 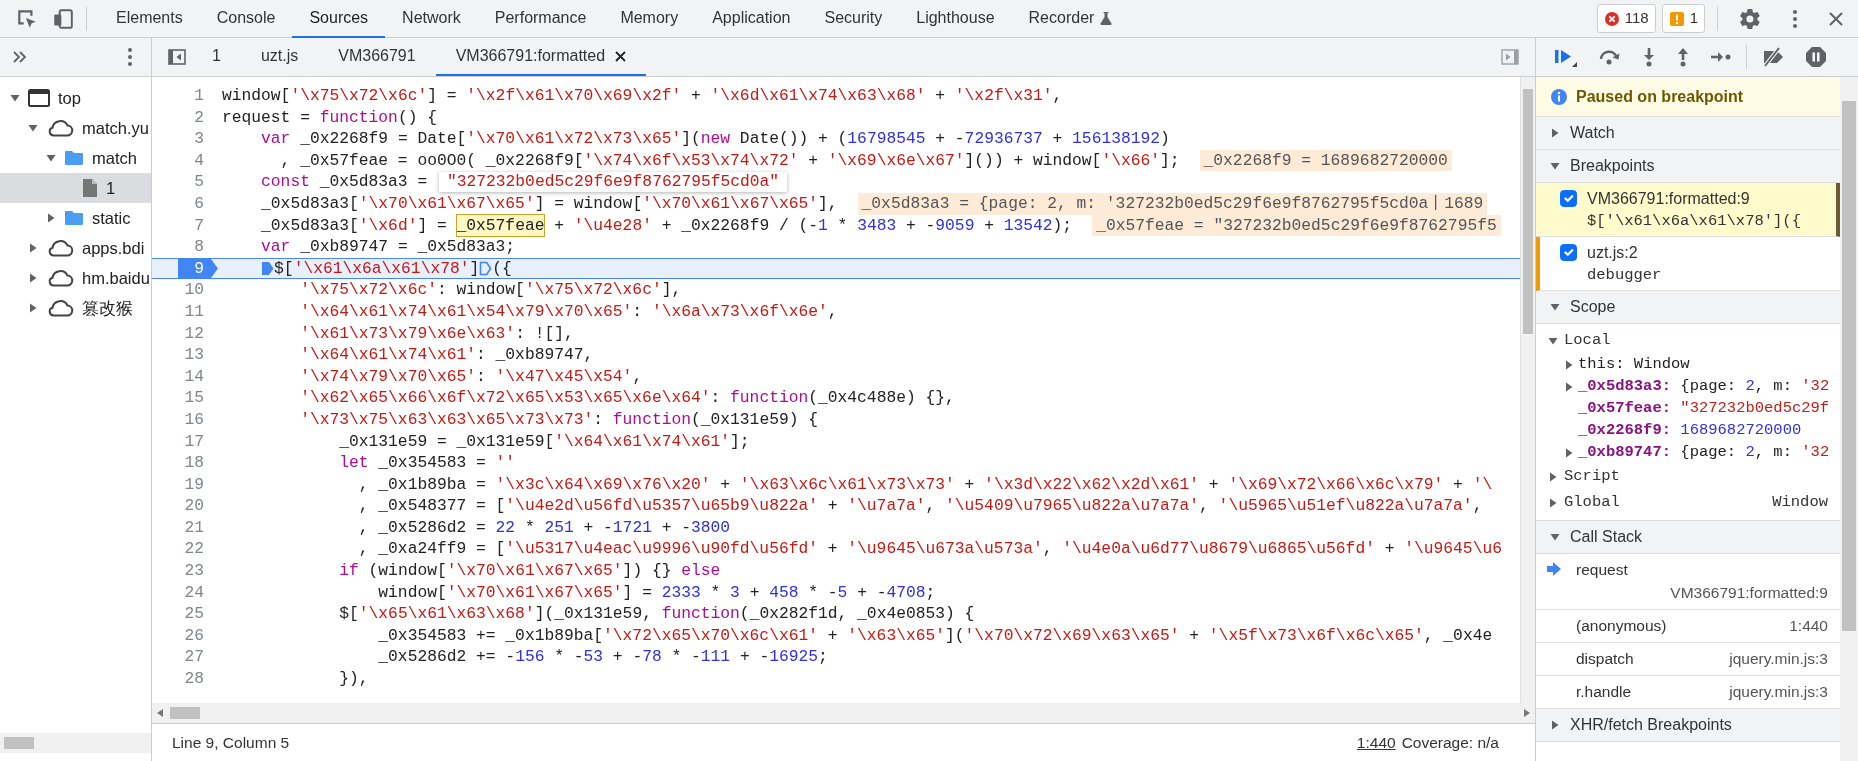 What do you see at coordinates (1688, 307) in the screenshot?
I see `section-header: Scope` at bounding box center [1688, 307].